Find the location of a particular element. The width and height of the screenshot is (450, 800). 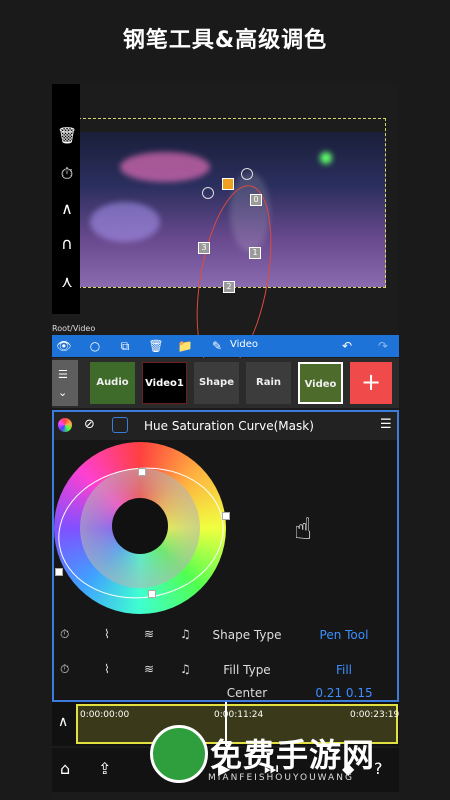

mask-point-1: 1 is located at coordinates (255, 253).